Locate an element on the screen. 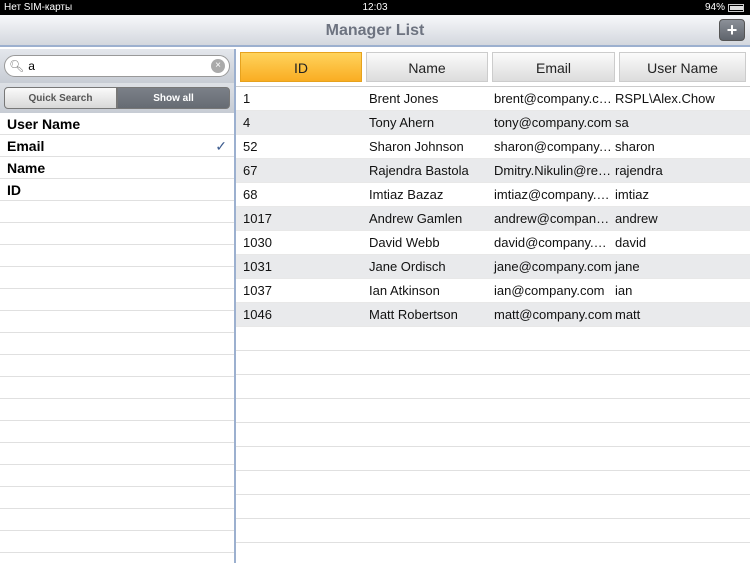 Image resolution: width=750 pixels, height=563 pixels. cell-username: matt is located at coordinates (628, 314).